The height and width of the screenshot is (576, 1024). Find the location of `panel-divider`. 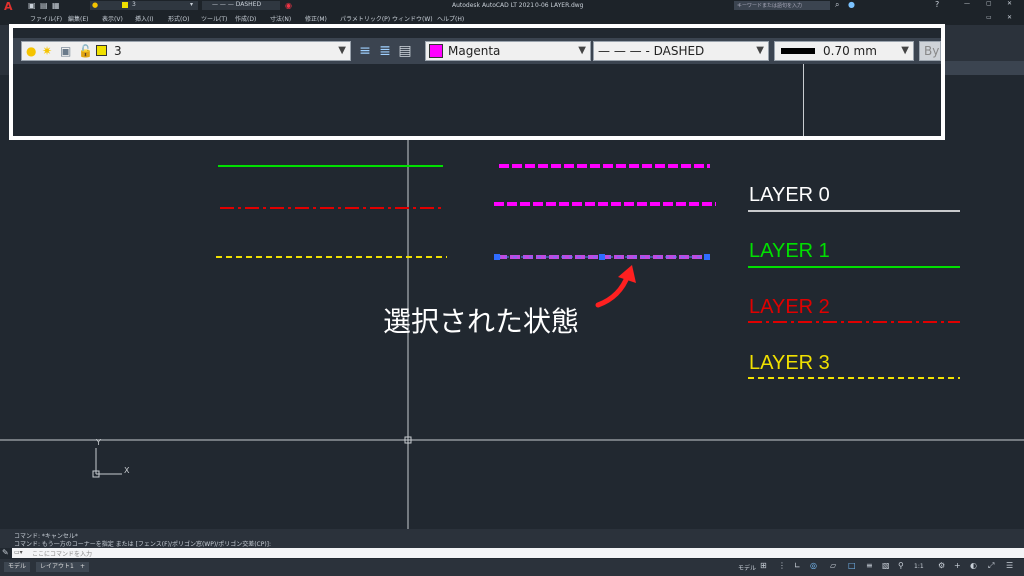

panel-divider is located at coordinates (803, 100).